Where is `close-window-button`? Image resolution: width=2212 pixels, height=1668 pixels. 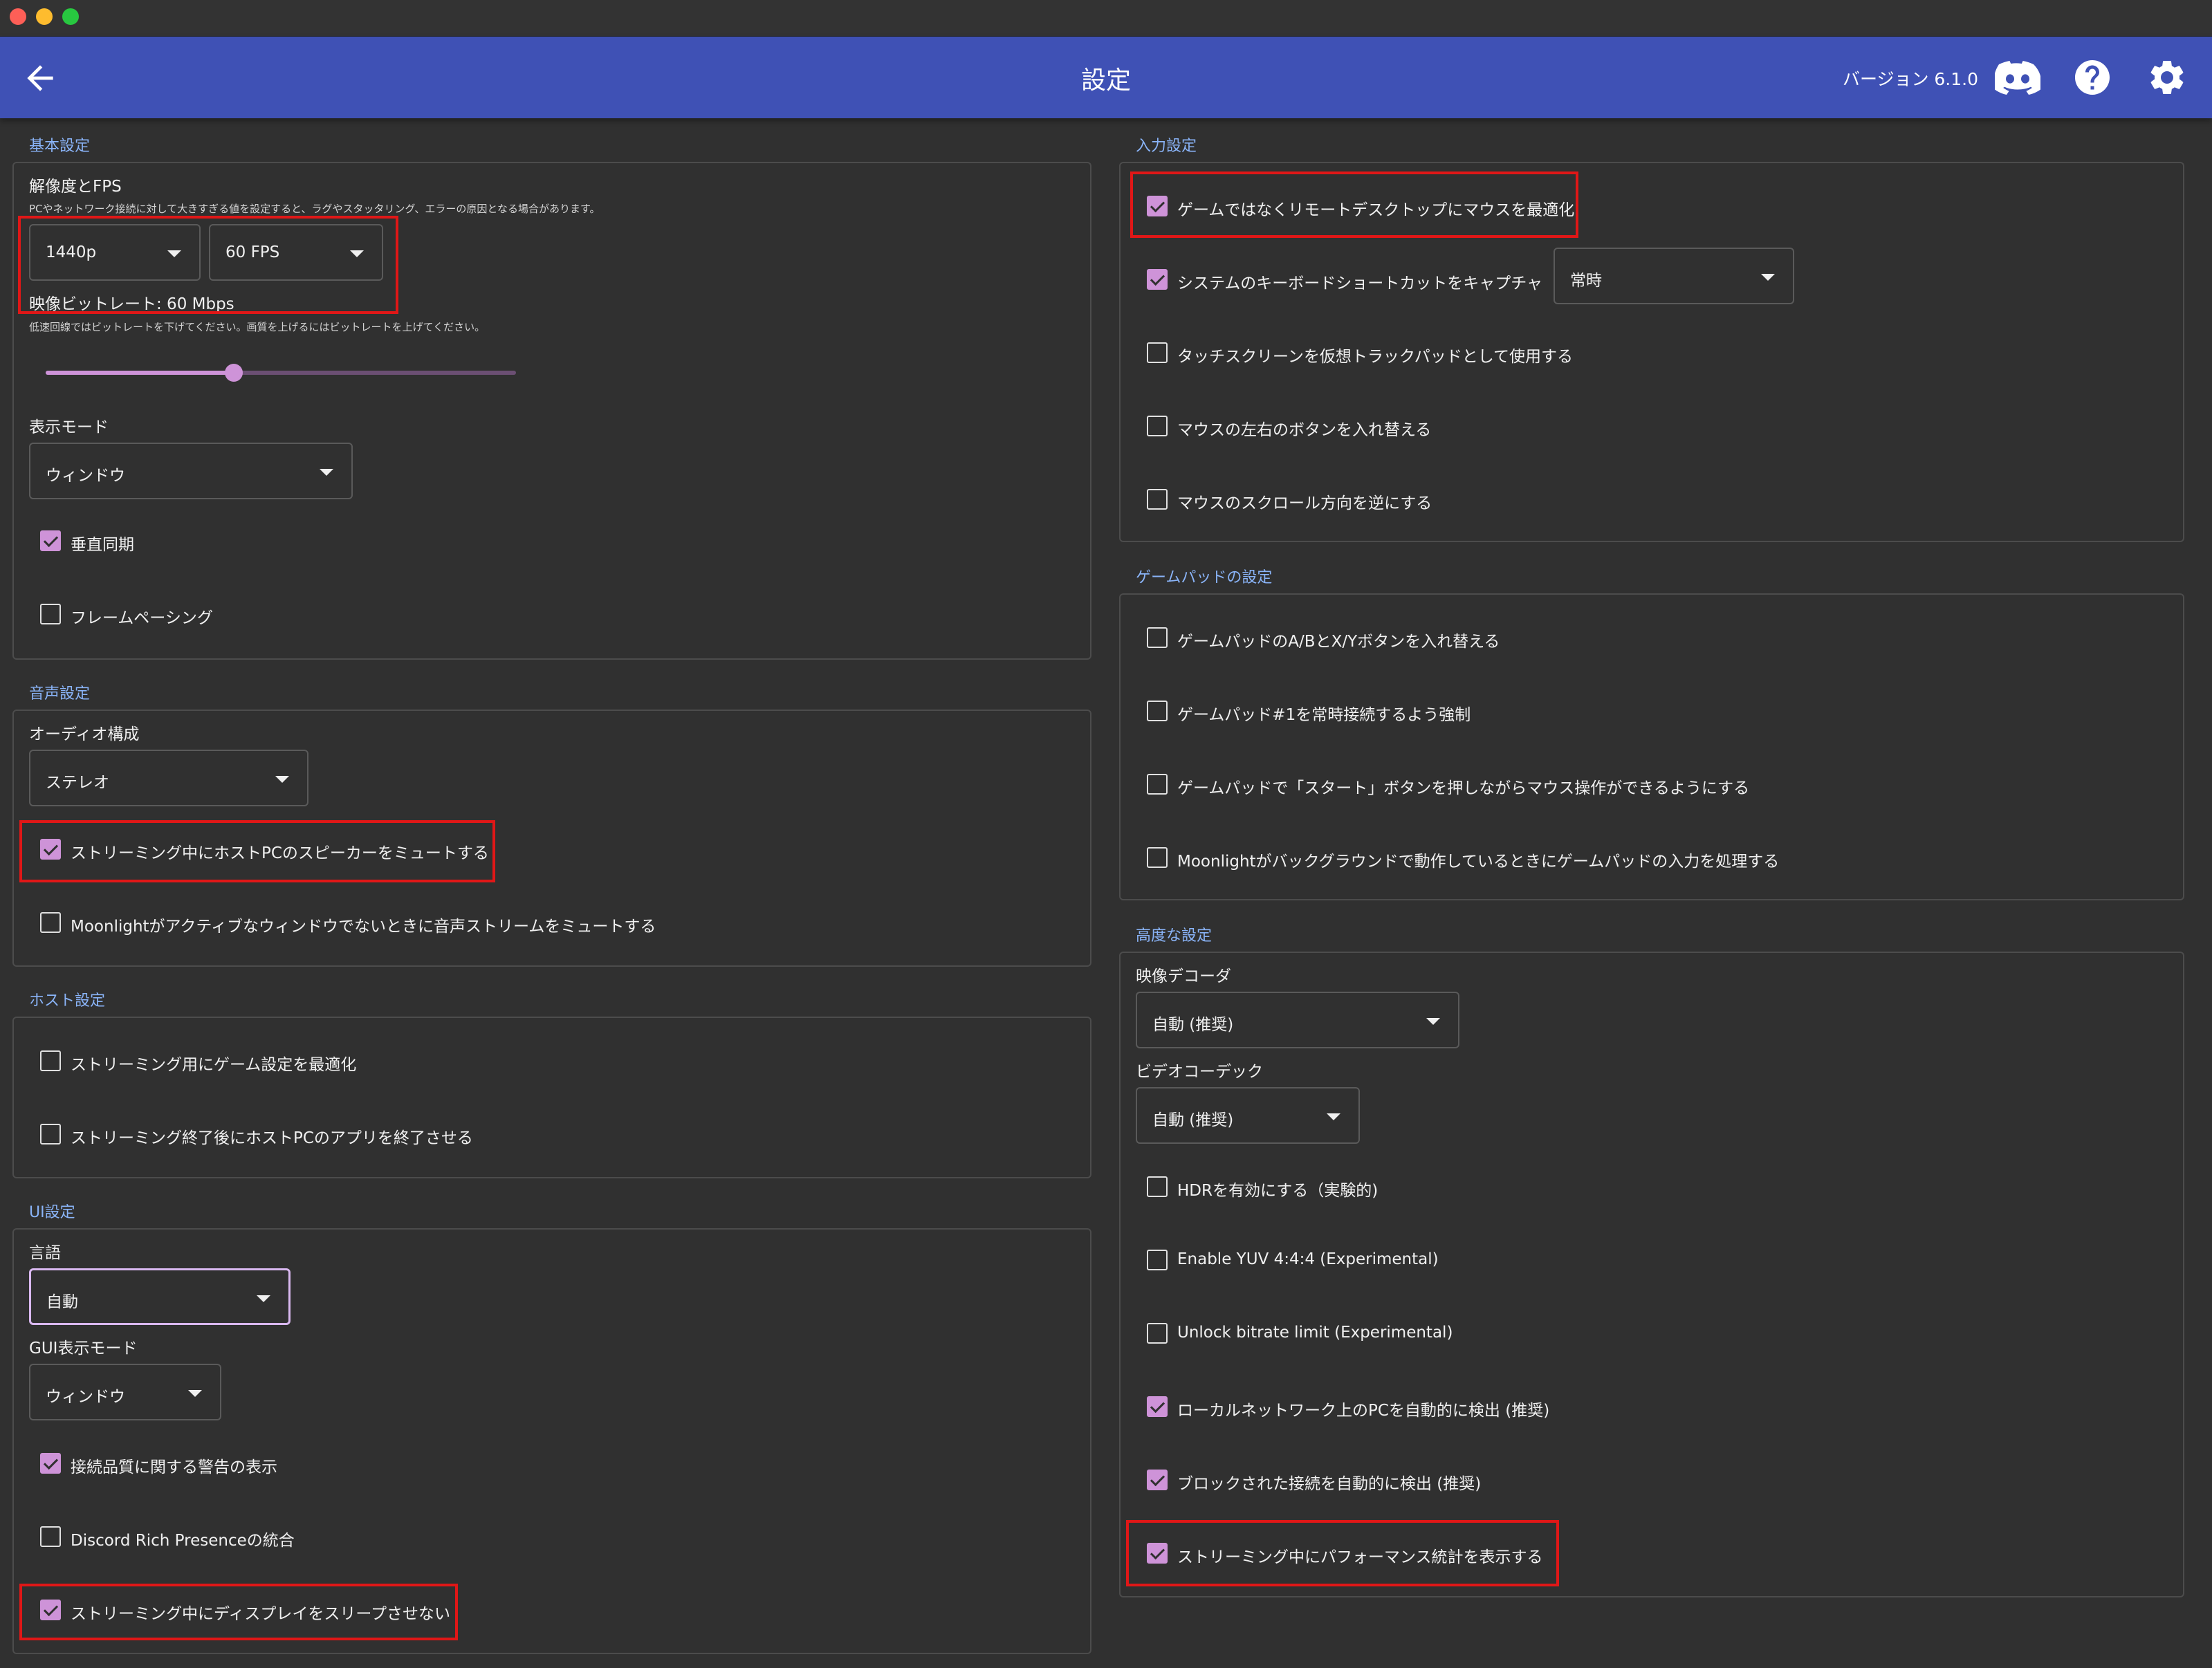
close-window-button is located at coordinates (18, 16).